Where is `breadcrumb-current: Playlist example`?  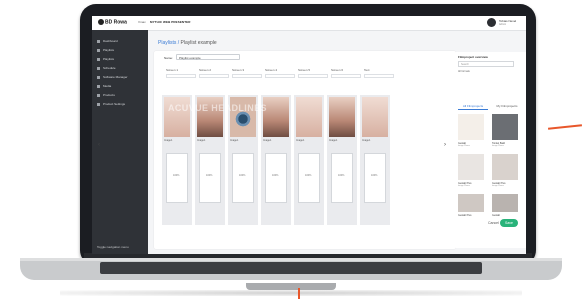 breadcrumb-current: Playlist example is located at coordinates (198, 43).